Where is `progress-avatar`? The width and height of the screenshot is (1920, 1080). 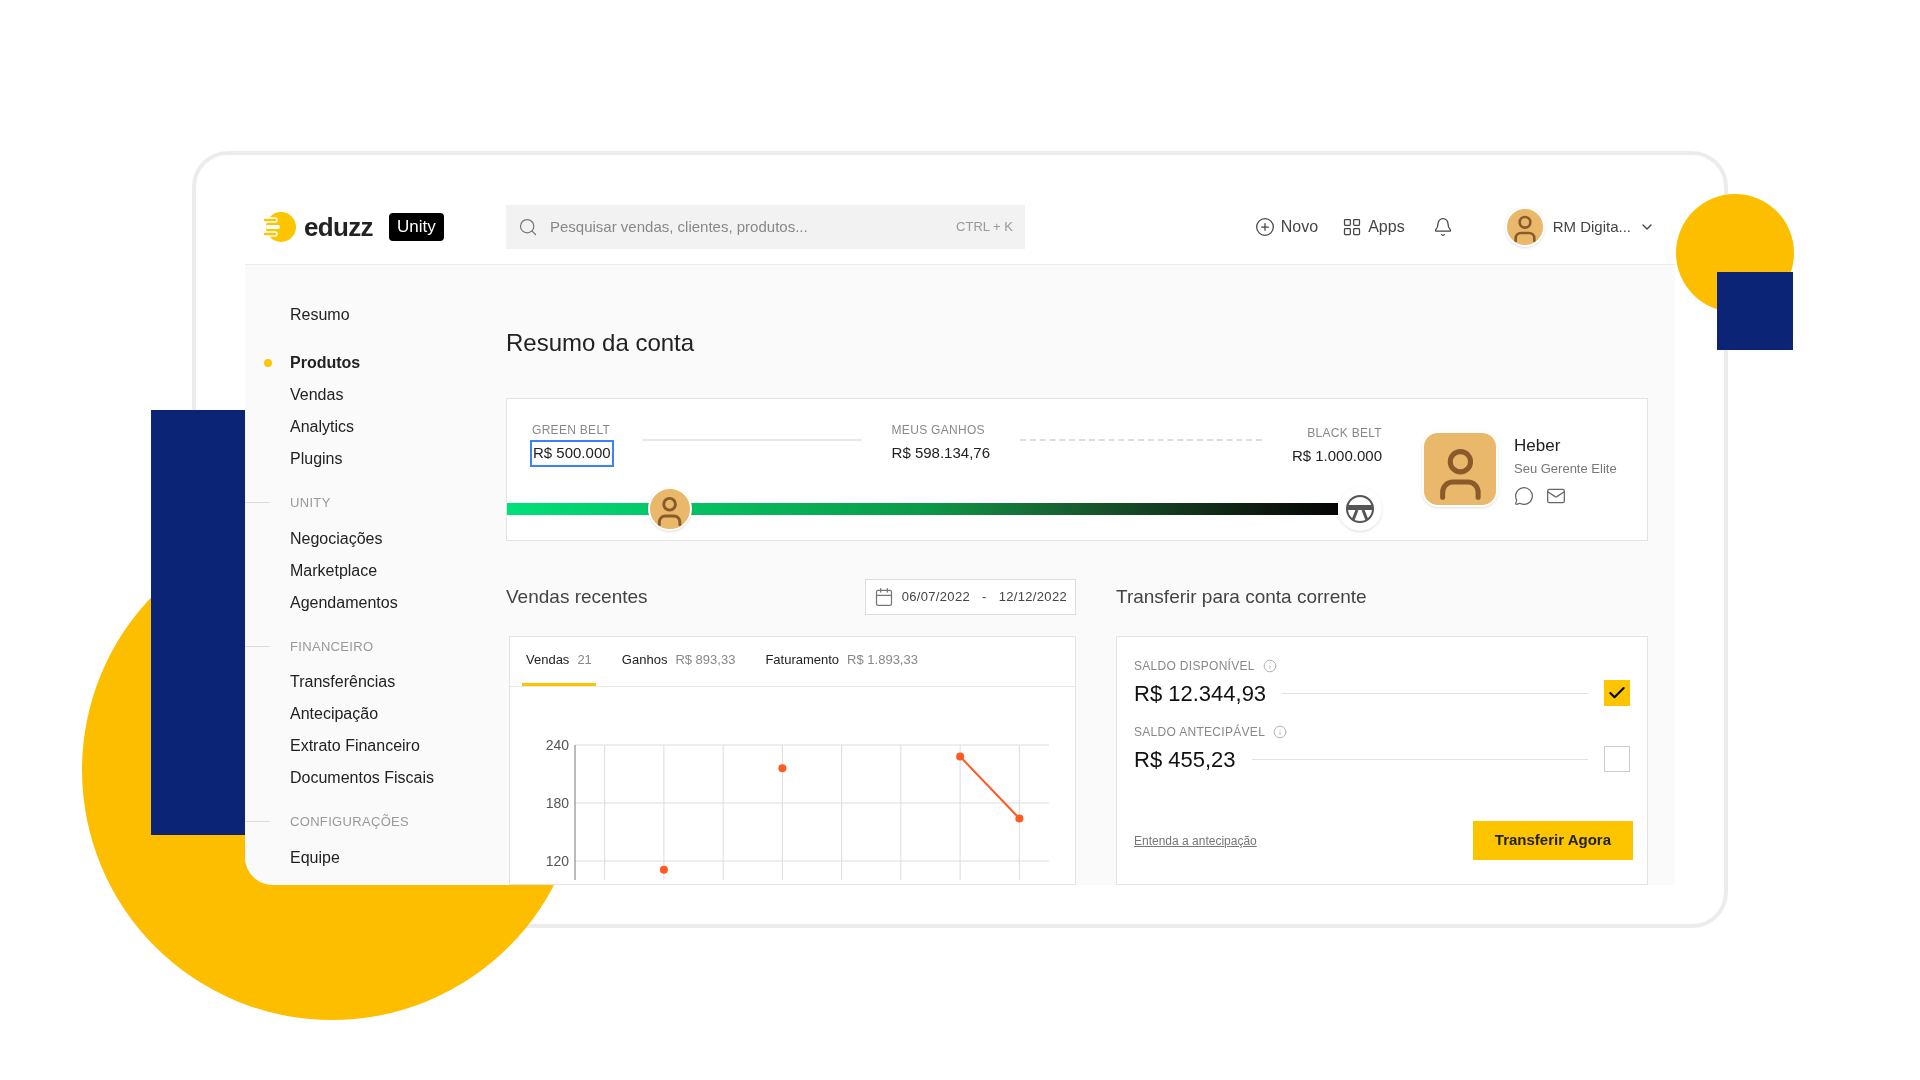
progress-avatar is located at coordinates (670, 509).